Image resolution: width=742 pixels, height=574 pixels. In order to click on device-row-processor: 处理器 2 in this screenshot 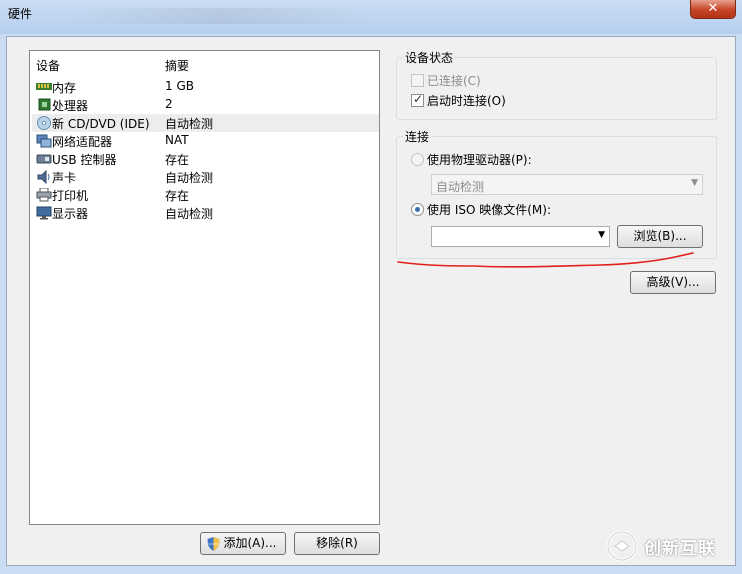, I will do `click(205, 105)`.